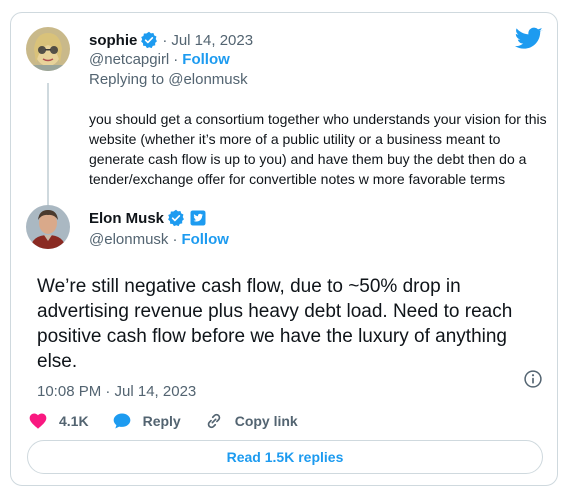  I want to click on reply-button: Reply, so click(146, 421).